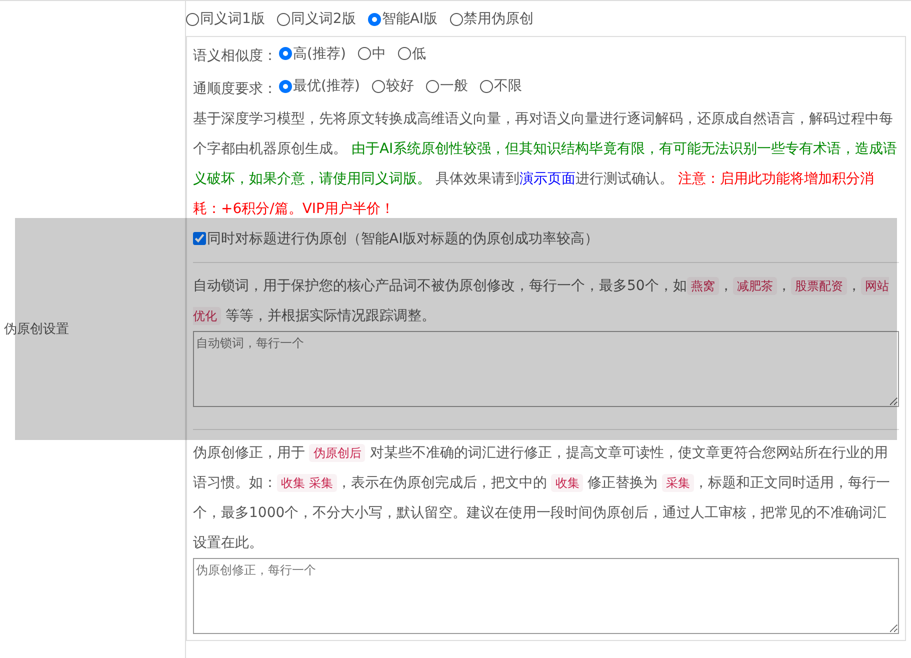 The width and height of the screenshot is (911, 658). Describe the element at coordinates (235, 56) in the screenshot. I see `field-label: 语义相似度：` at that location.